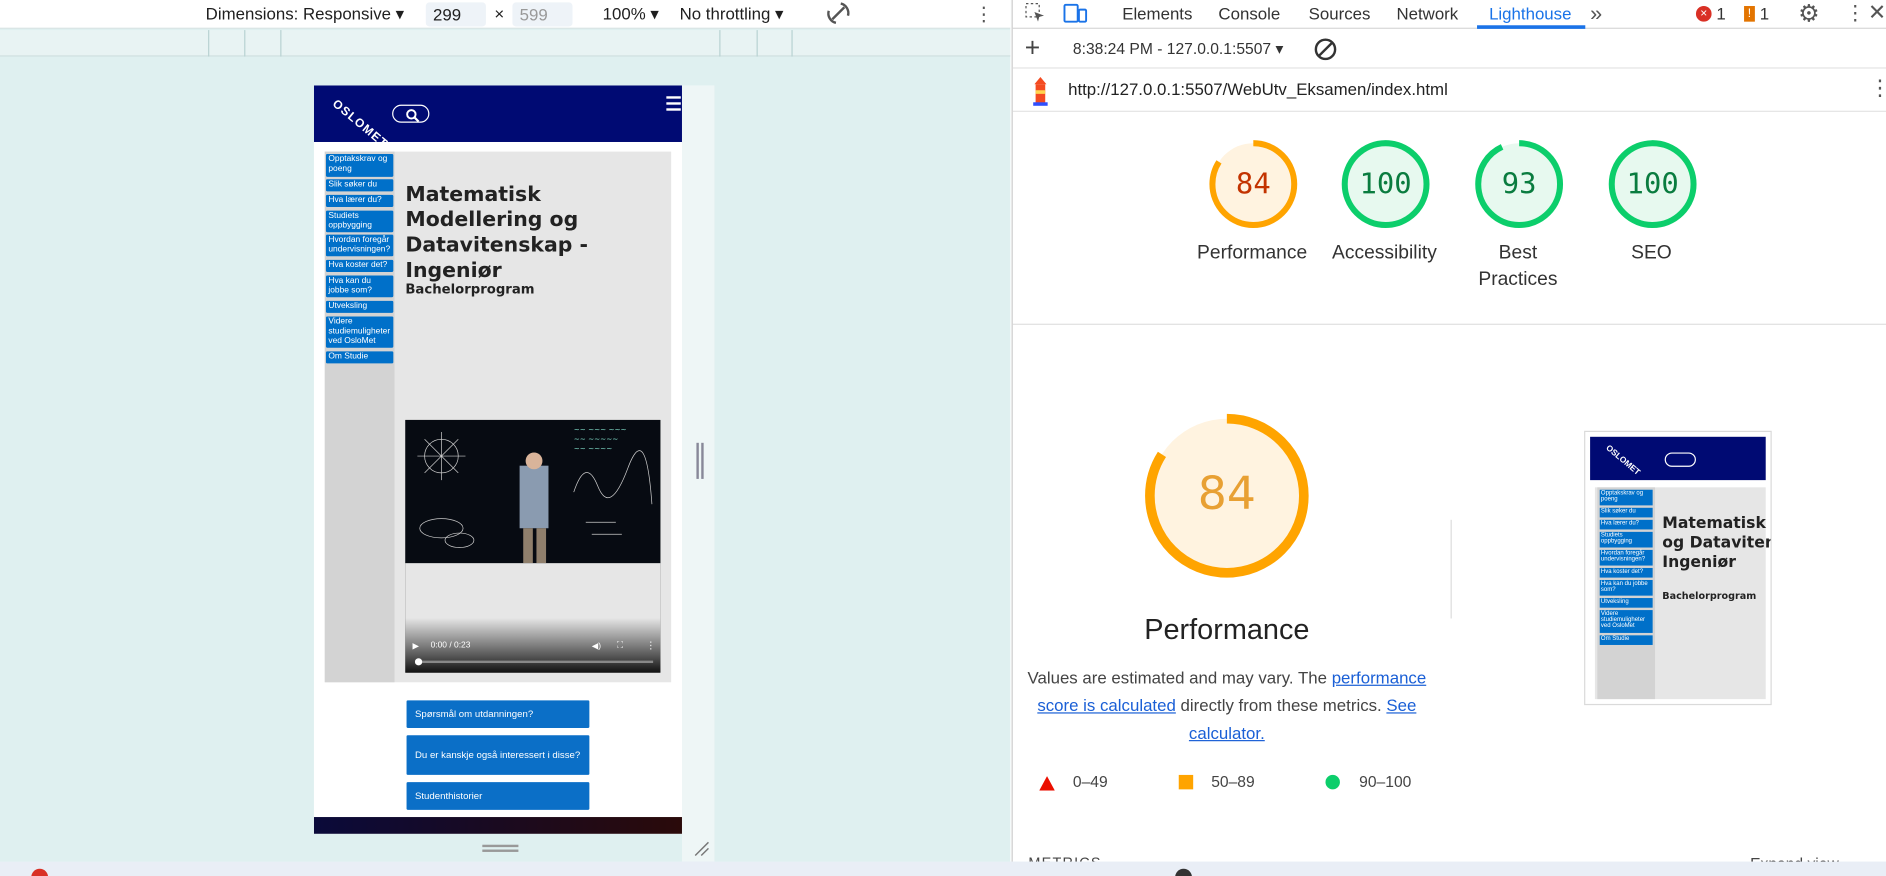  I want to click on new-report-icon: +, so click(1032, 47).